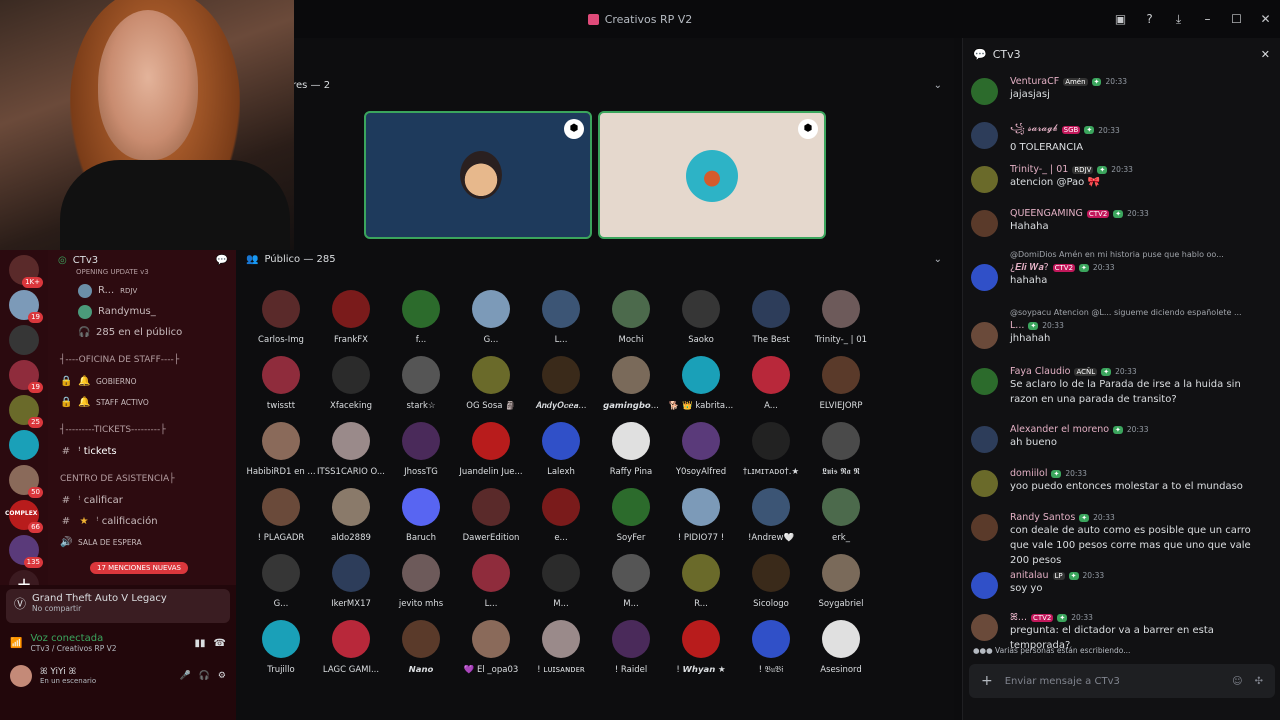 The image size is (1280, 720). I want to click on audience-member: ! PLAGADR, so click(281, 515).